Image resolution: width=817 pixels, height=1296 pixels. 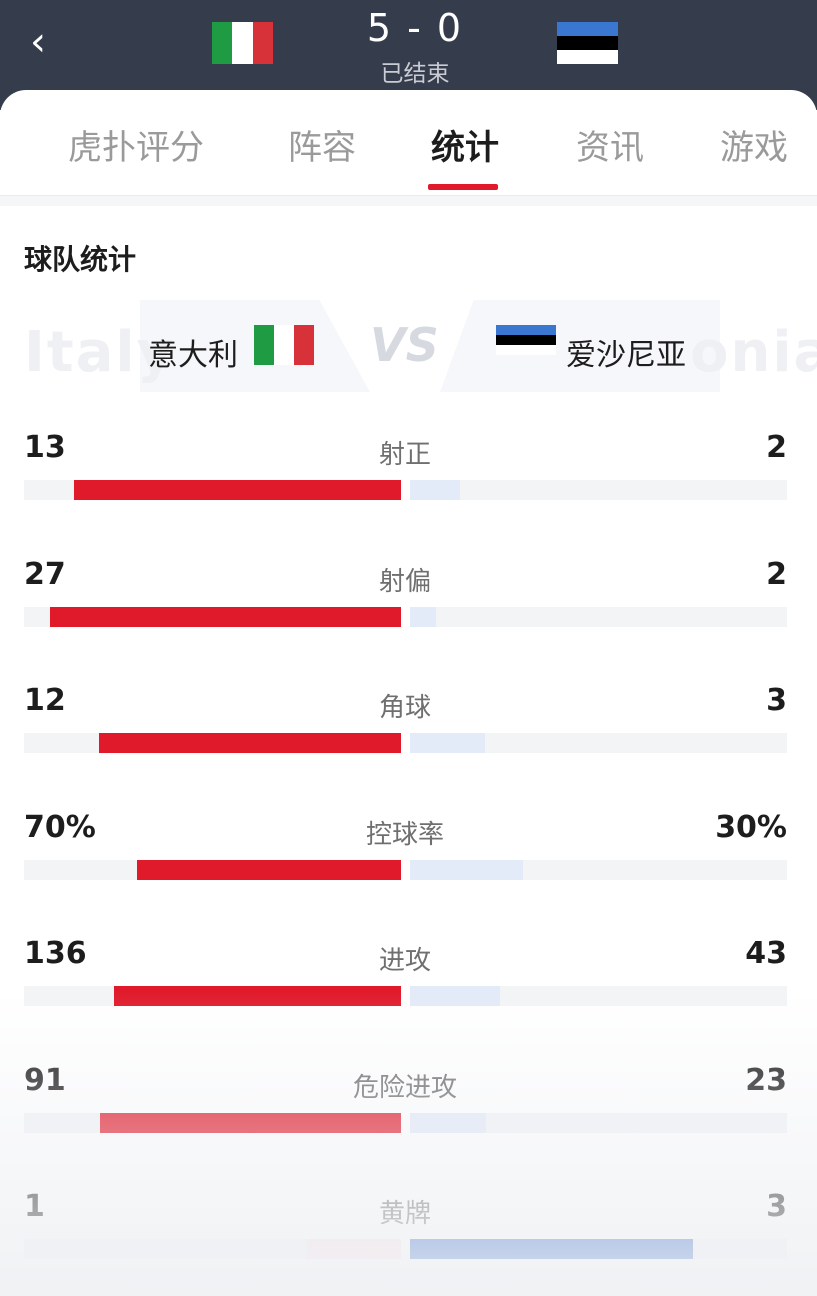 What do you see at coordinates (60, 827) in the screenshot?
I see `home-stat-value: 70%` at bounding box center [60, 827].